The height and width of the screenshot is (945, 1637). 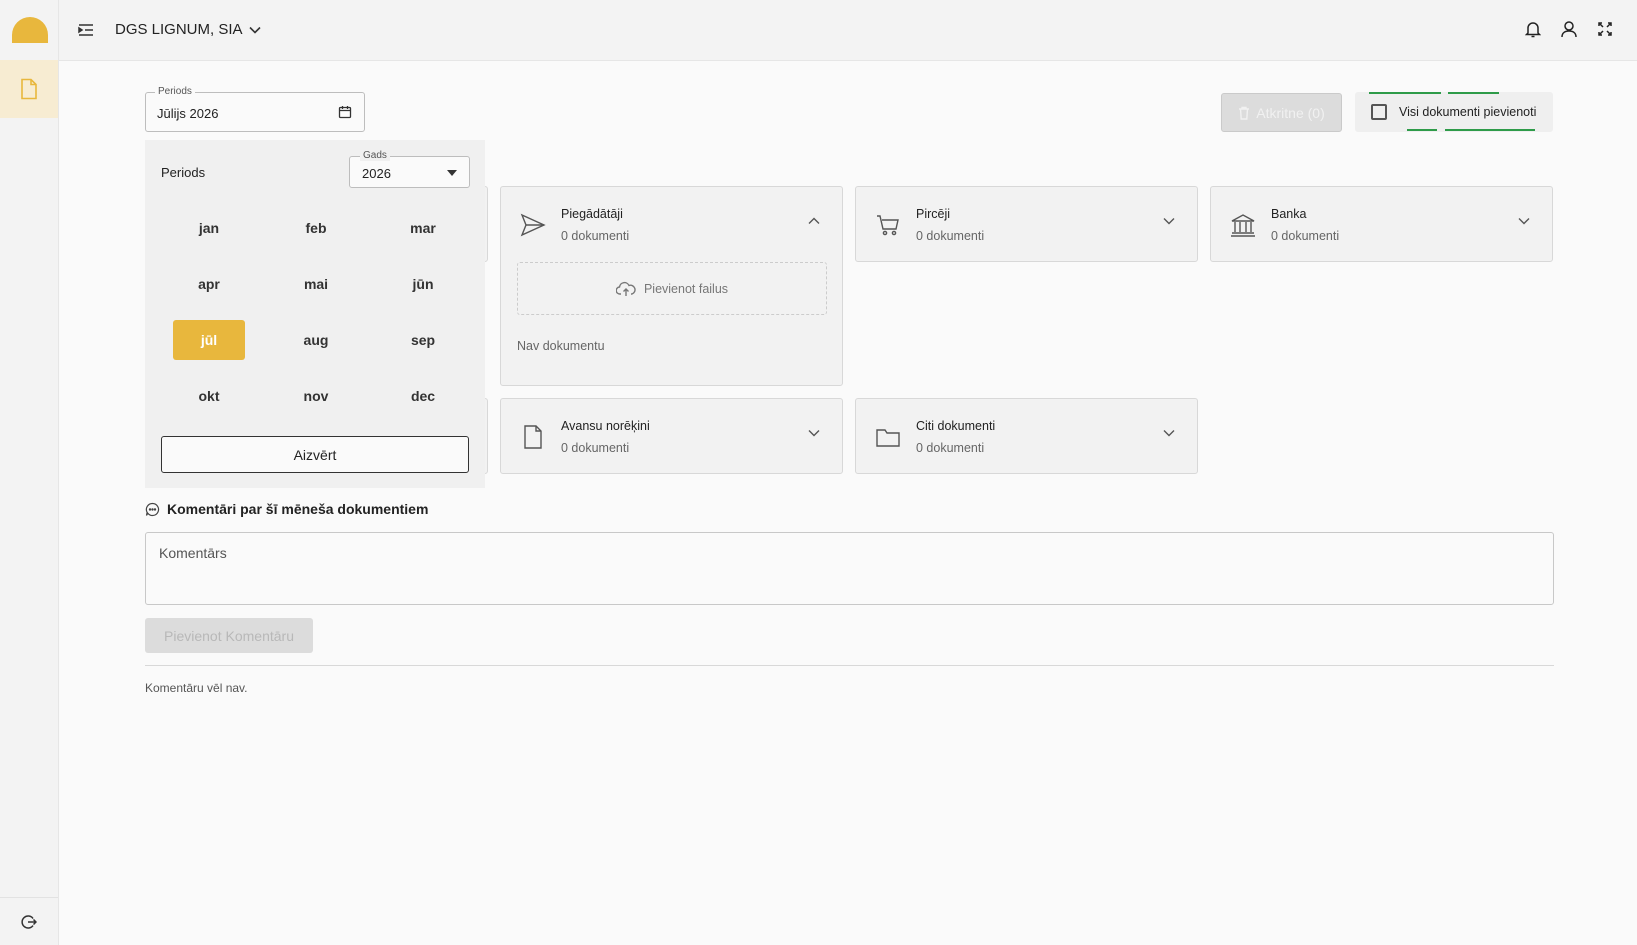 I want to click on sidebar, so click(x=29, y=472).